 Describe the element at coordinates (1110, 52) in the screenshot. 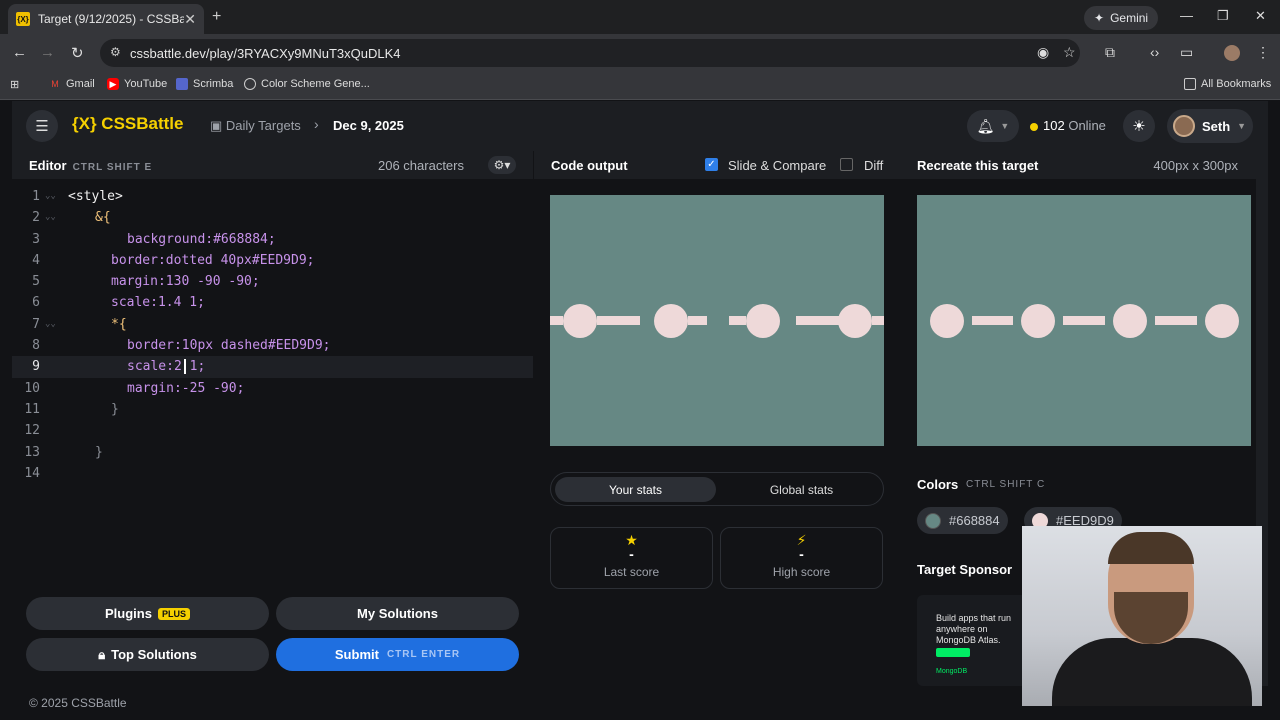

I see `extensions-icon: ⧉` at that location.